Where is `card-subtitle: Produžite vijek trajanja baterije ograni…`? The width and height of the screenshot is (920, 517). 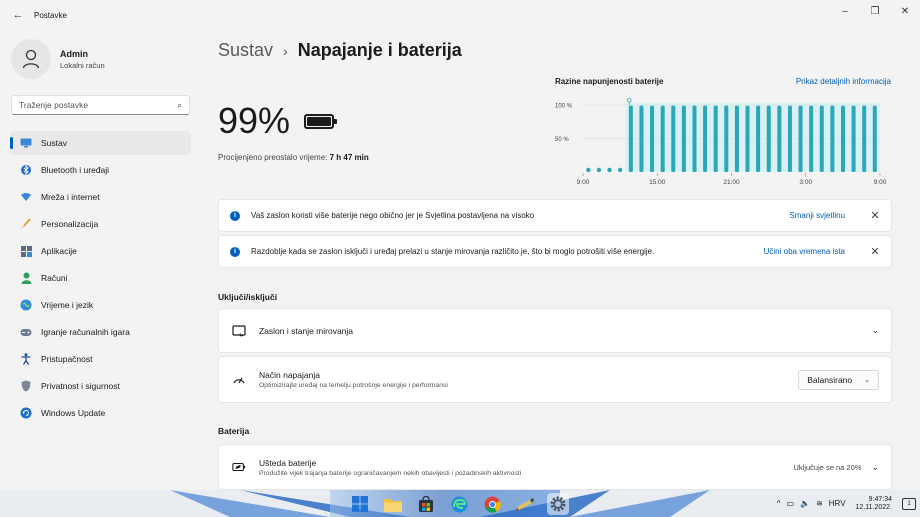
card-subtitle: Produžite vijek trajanja baterije ograni… is located at coordinates (390, 473).